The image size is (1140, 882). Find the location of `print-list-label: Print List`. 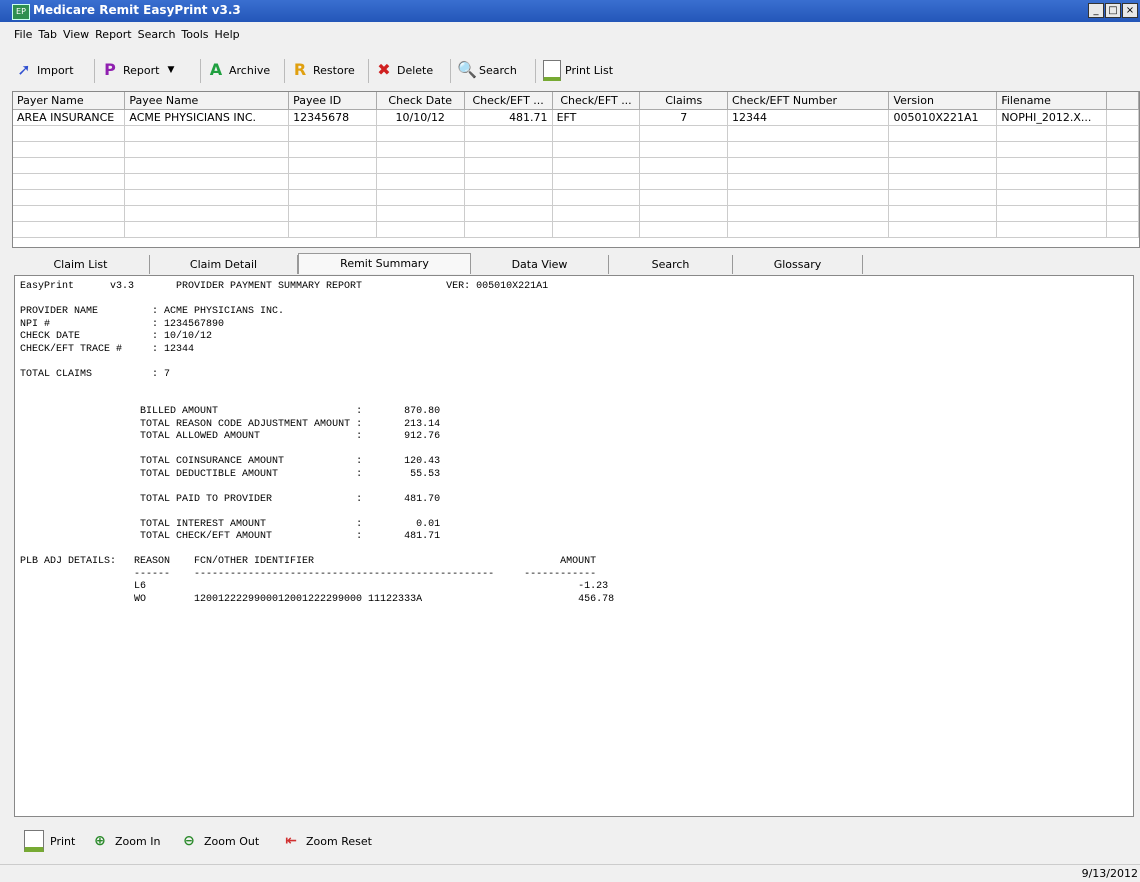

print-list-label: Print List is located at coordinates (589, 70).